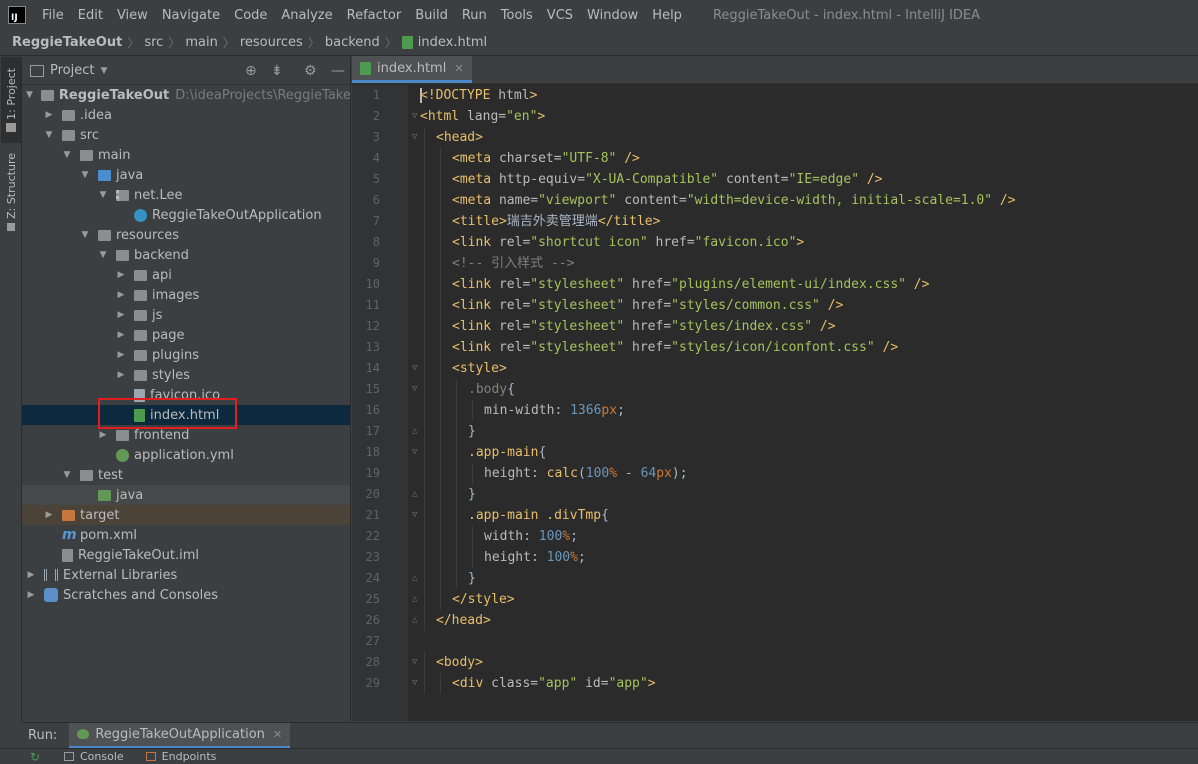 The width and height of the screenshot is (1198, 764). Describe the element at coordinates (775, 557) in the screenshot. I see `code-line: 23 height: 100%;` at that location.